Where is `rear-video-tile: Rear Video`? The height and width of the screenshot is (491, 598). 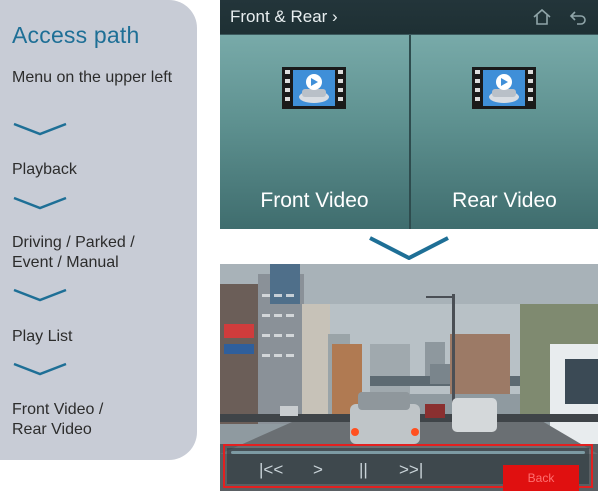
rear-video-tile: Rear Video is located at coordinates (504, 132).